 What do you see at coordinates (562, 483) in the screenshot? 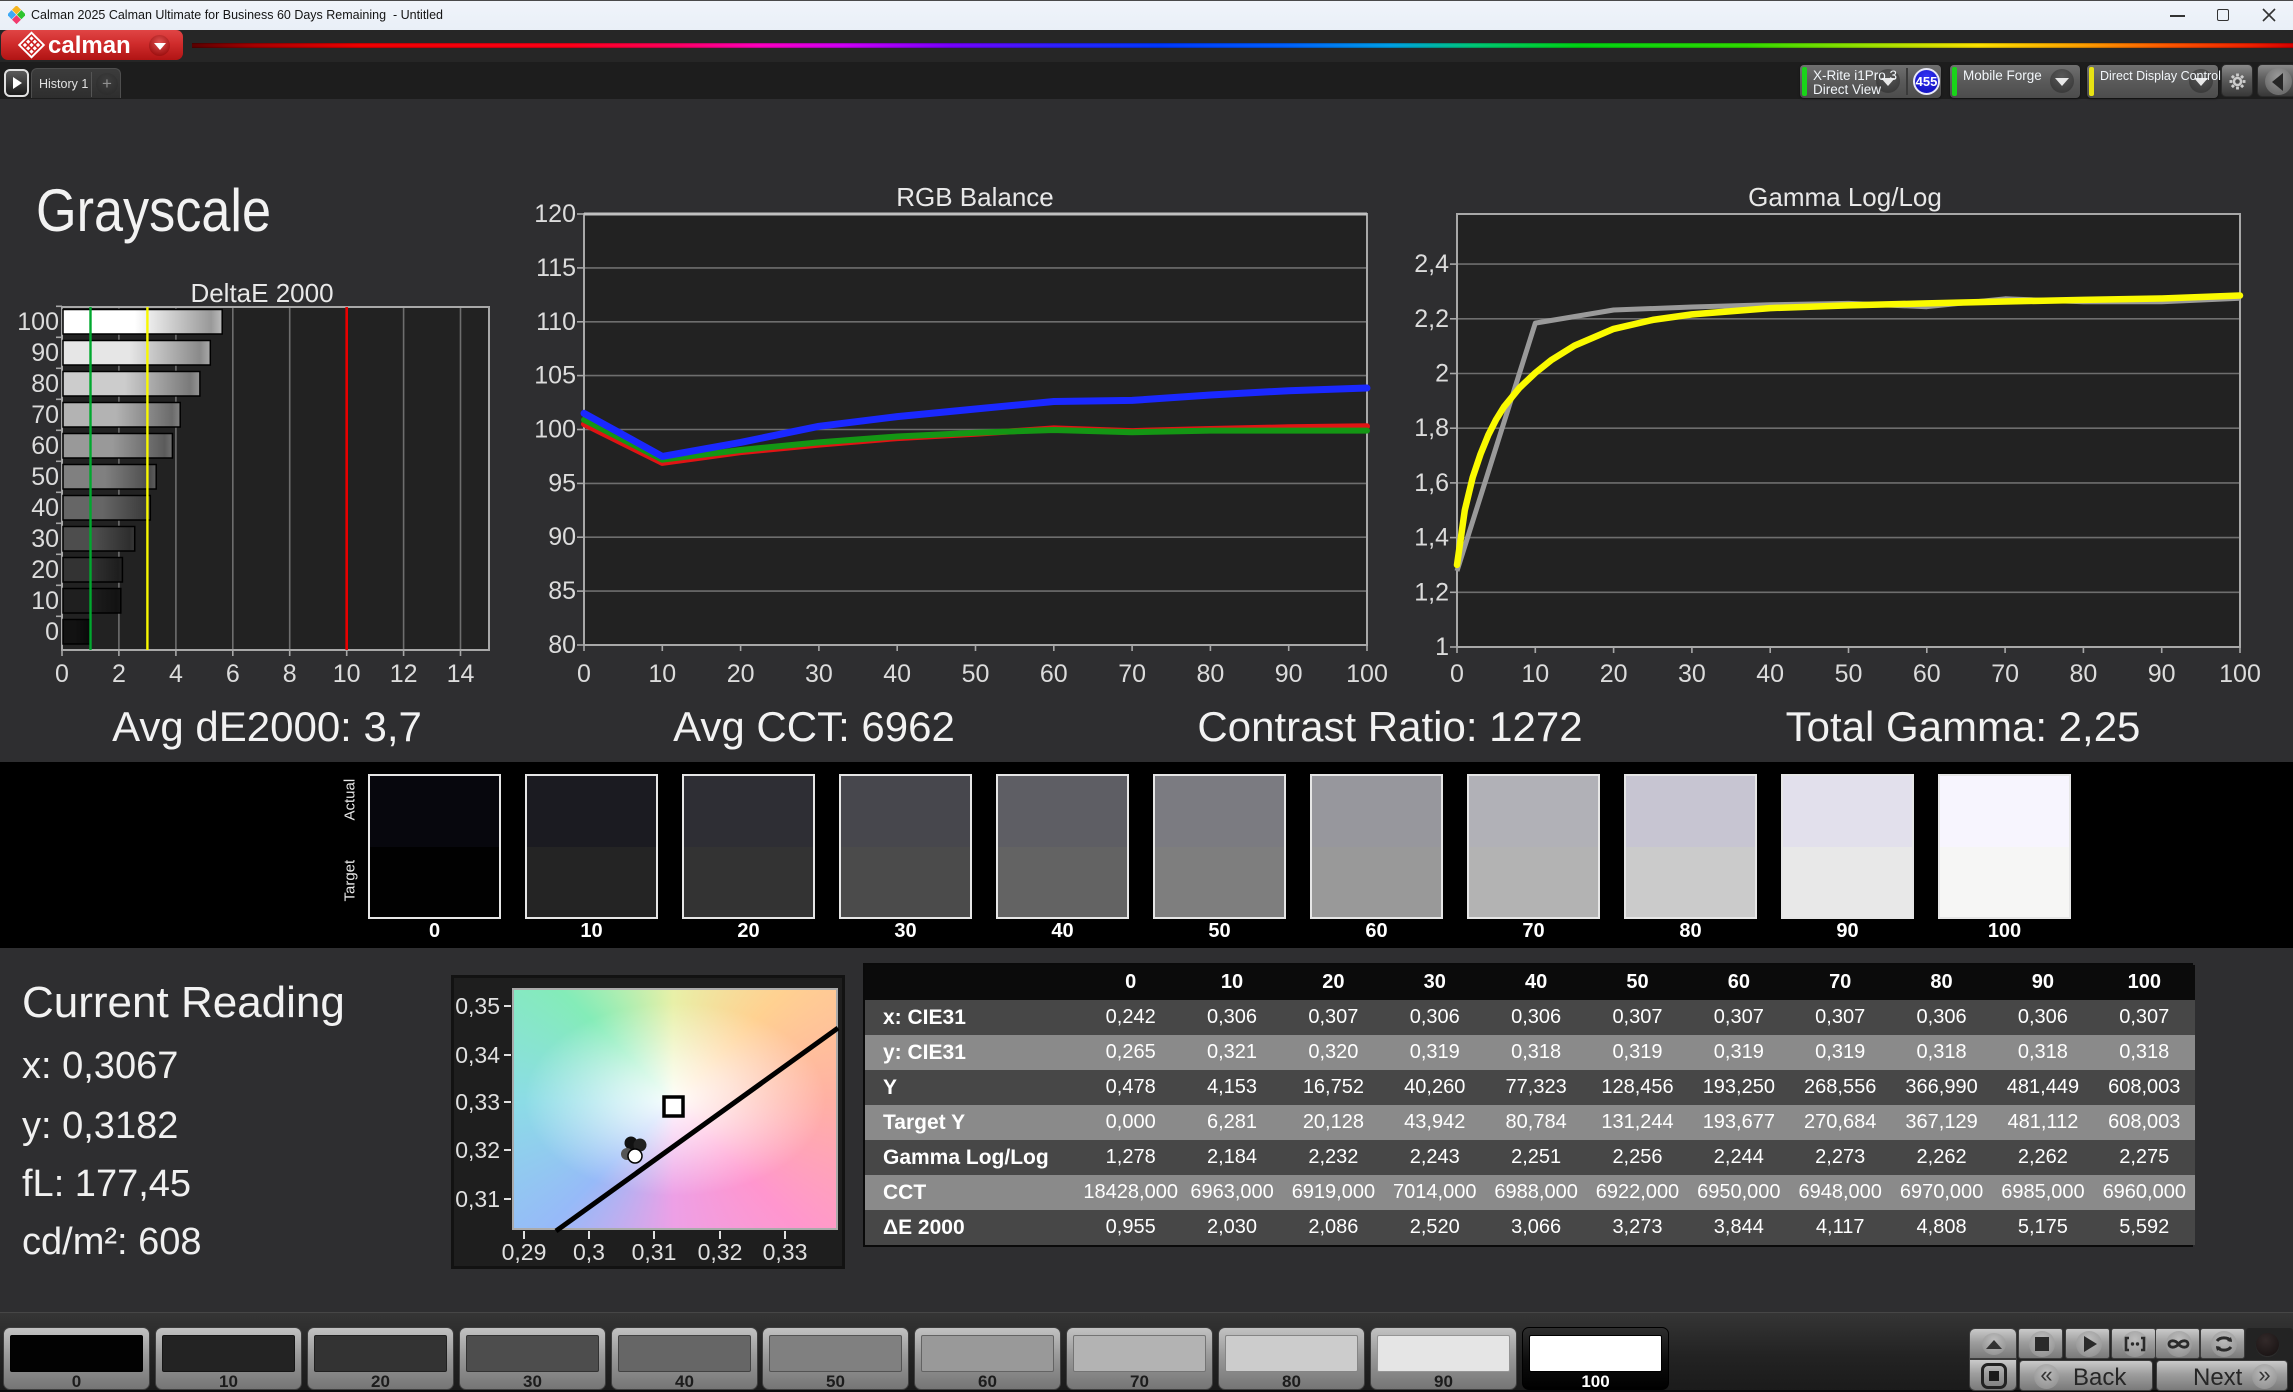
I see `svg-text: 95` at bounding box center [562, 483].